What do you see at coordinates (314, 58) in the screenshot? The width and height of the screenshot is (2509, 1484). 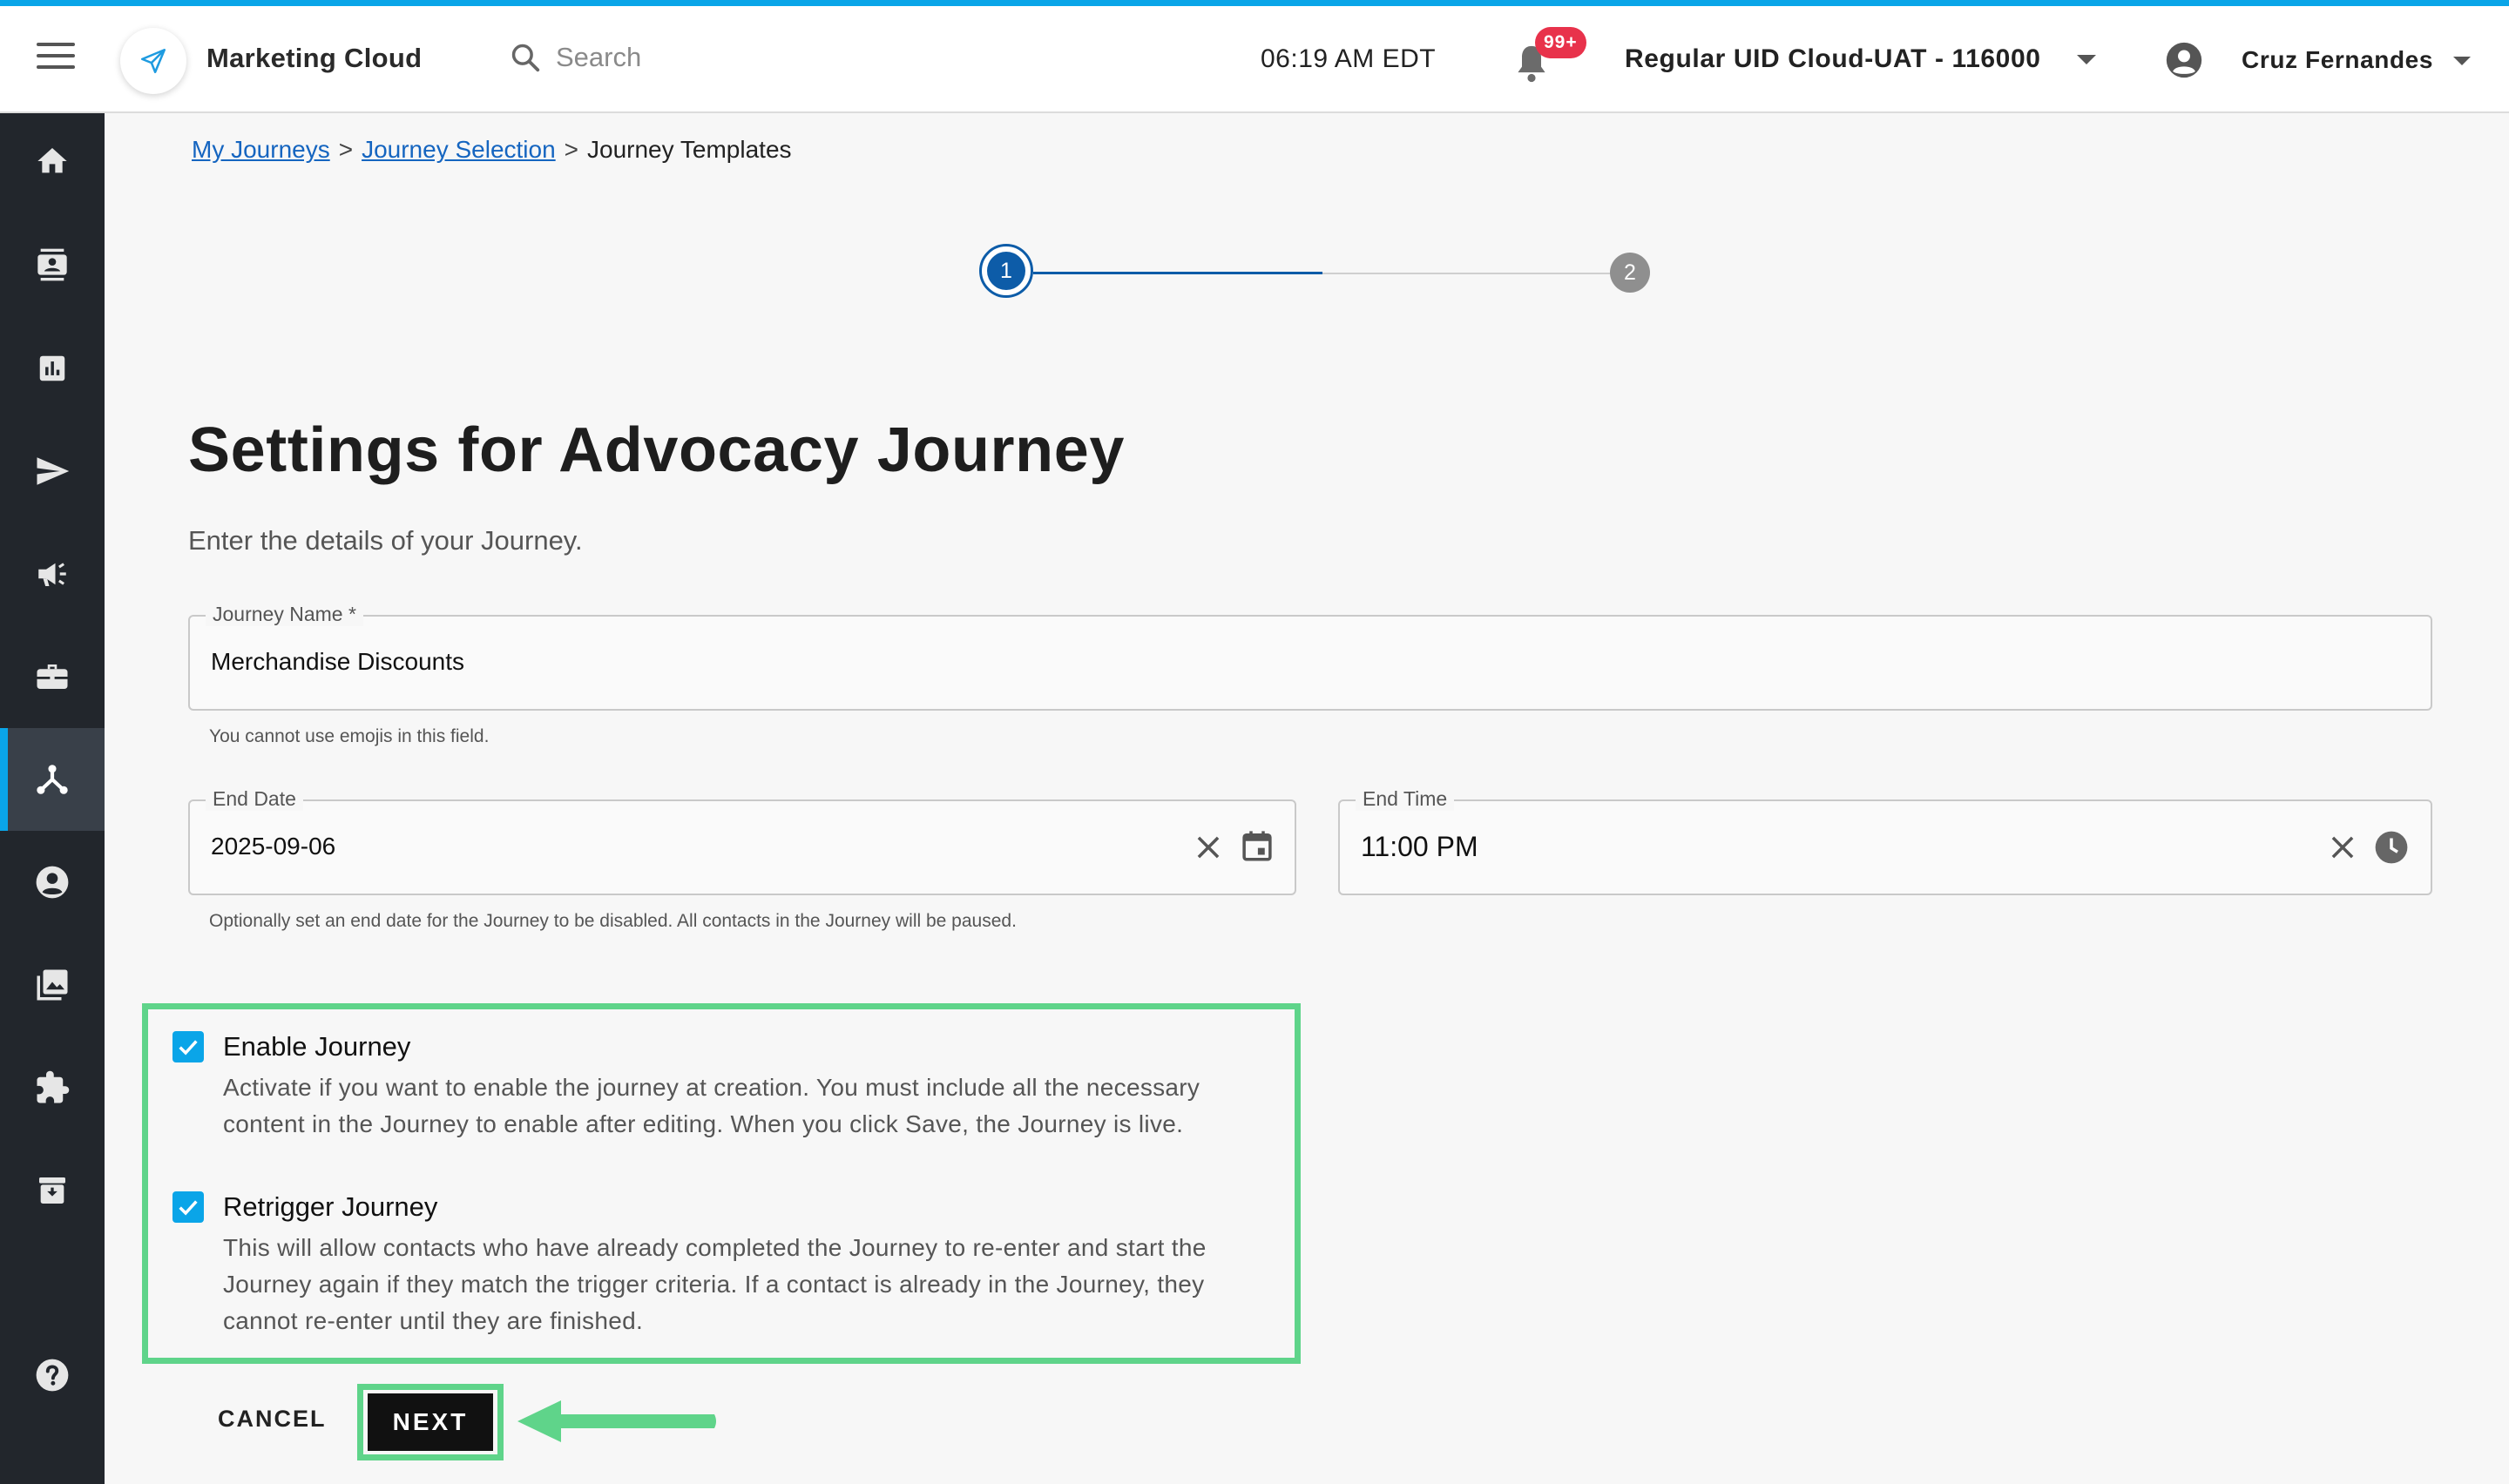 I see `app-name: Marketing Cloud` at bounding box center [314, 58].